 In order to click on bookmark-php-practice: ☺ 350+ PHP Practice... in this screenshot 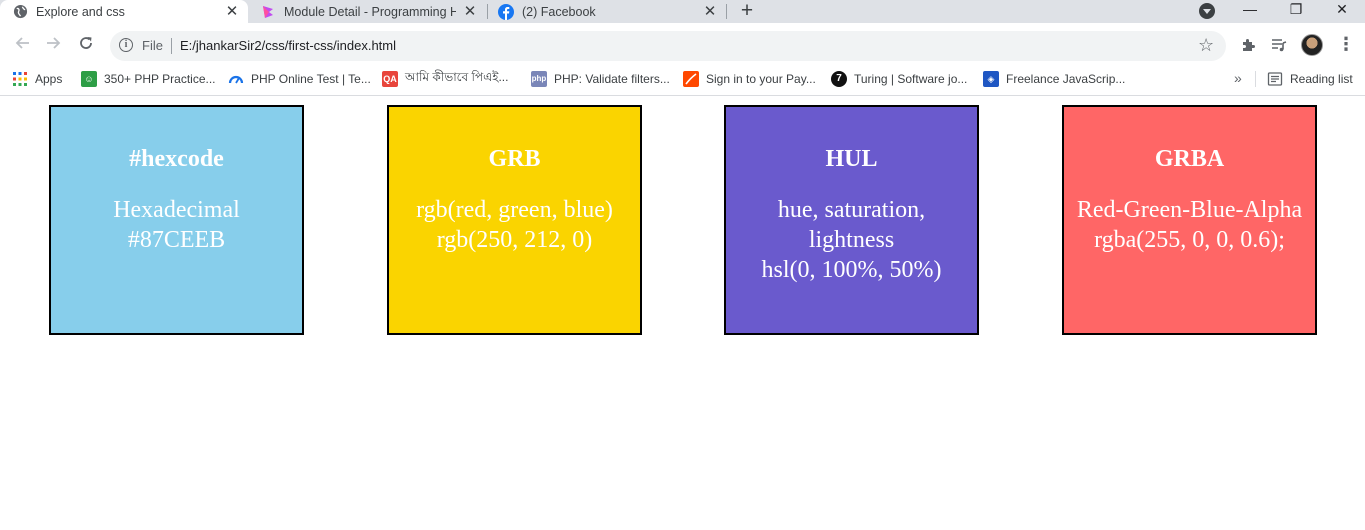, I will do `click(148, 79)`.